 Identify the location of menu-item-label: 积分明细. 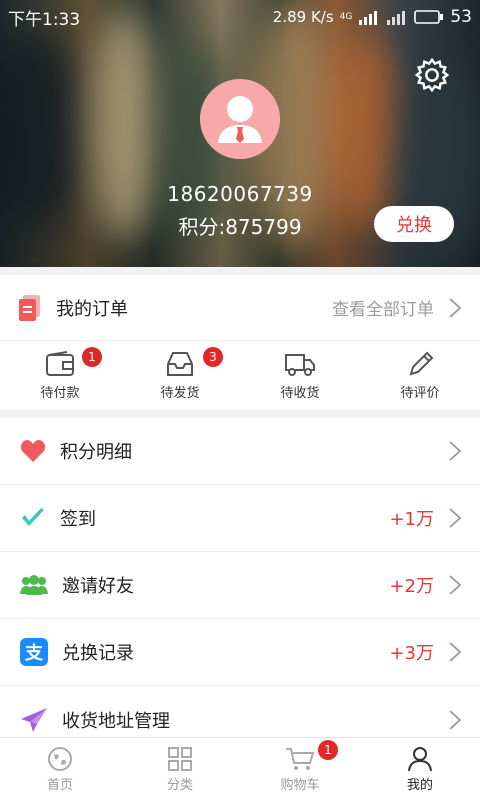
(96, 452).